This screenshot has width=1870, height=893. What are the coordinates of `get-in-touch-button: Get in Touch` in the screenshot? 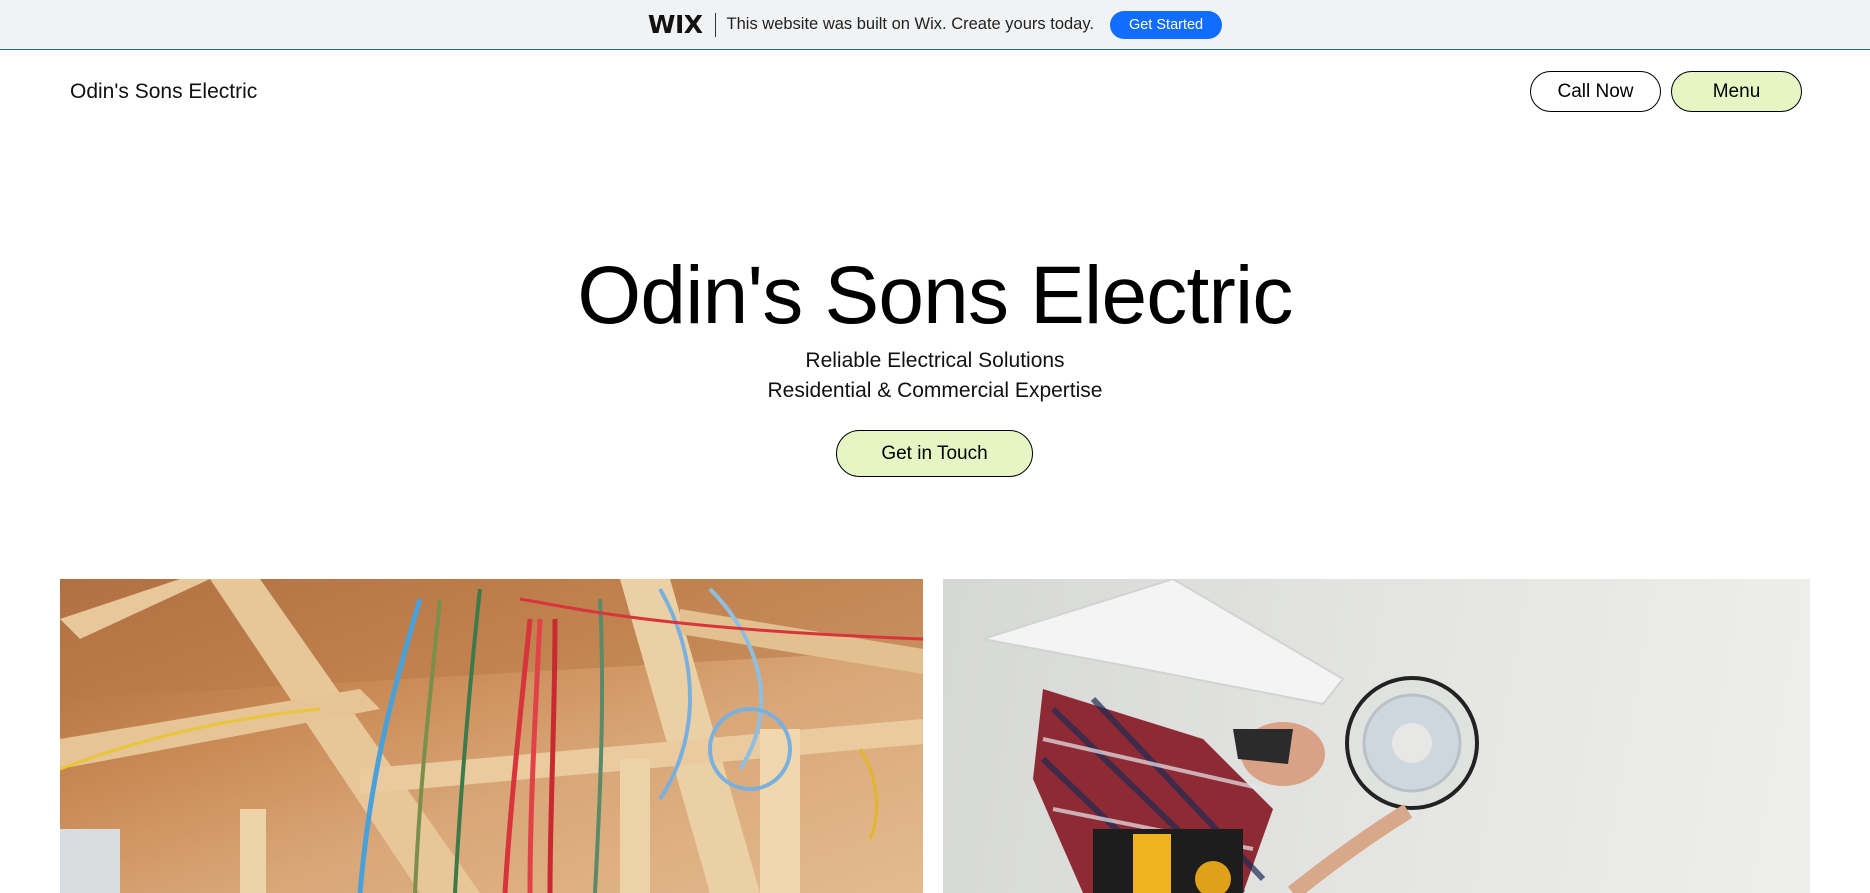 It's located at (934, 453).